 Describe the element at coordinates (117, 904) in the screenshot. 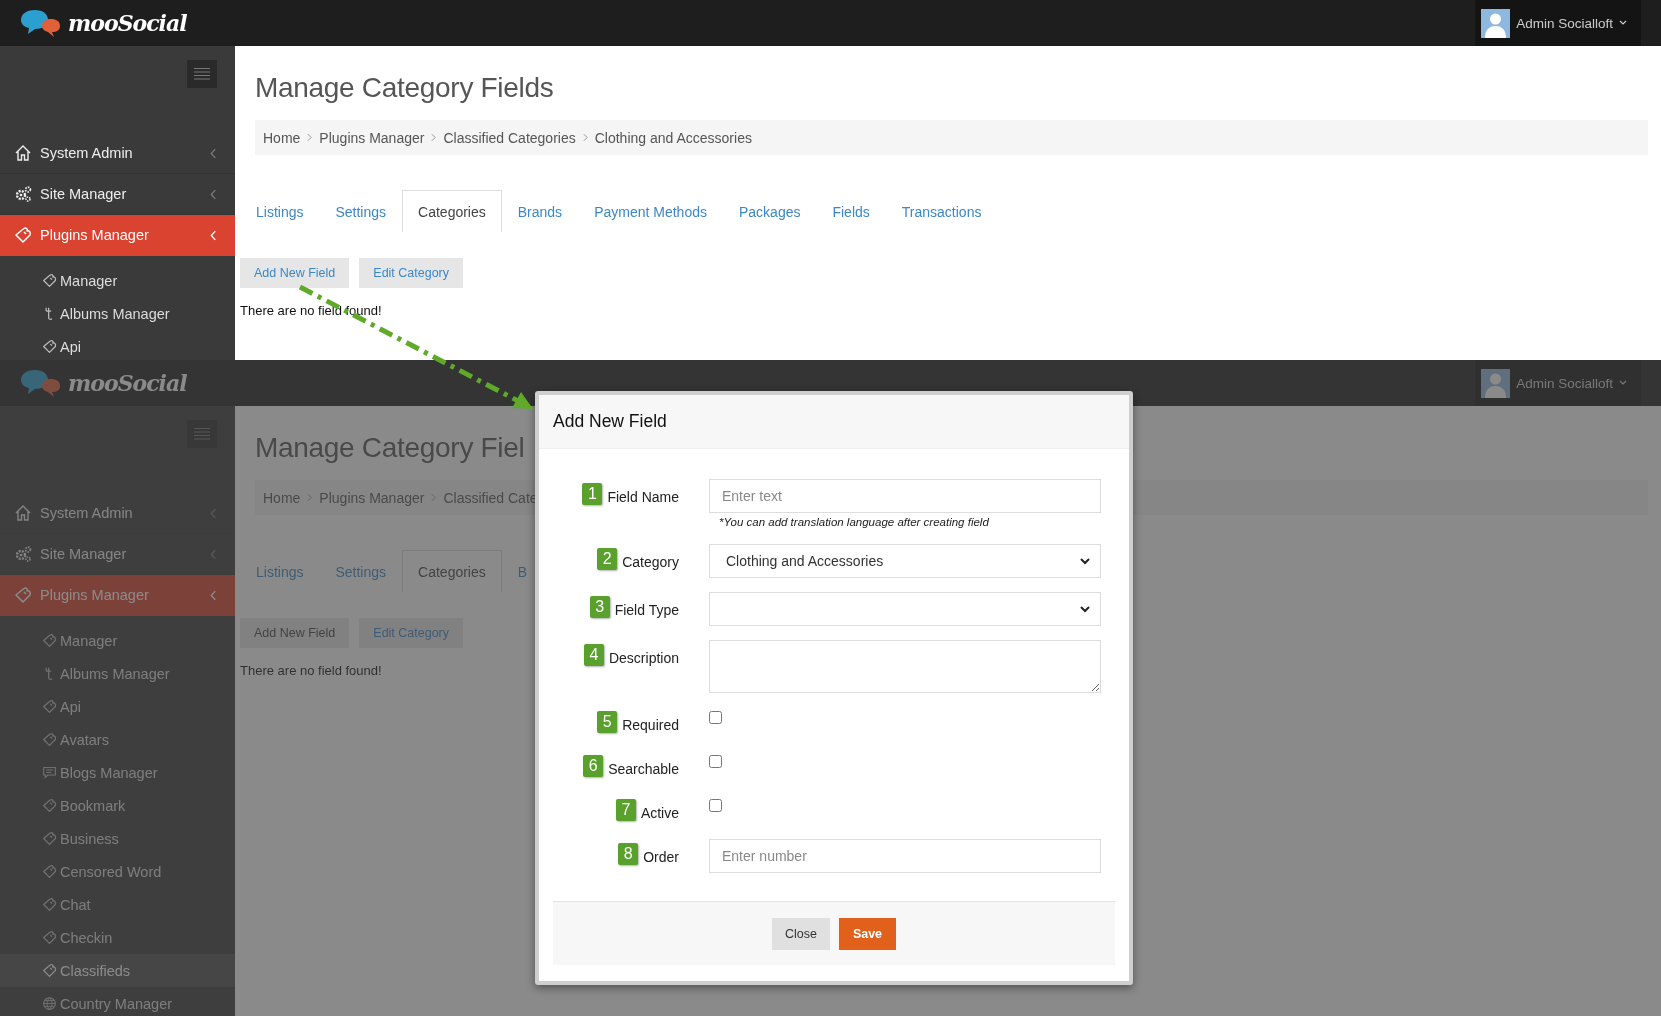

I see `sidebar-subitem: Chat` at that location.